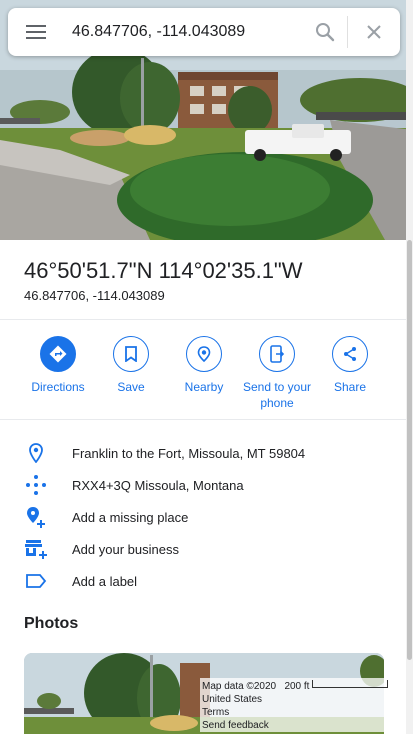  Describe the element at coordinates (158, 485) in the screenshot. I see `plus-code-text: RXX4+3Q Missoula, Montana` at that location.